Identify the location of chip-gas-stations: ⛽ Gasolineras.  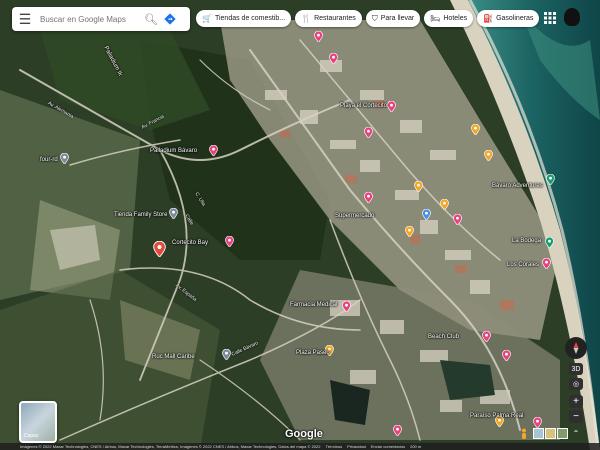
(508, 18).